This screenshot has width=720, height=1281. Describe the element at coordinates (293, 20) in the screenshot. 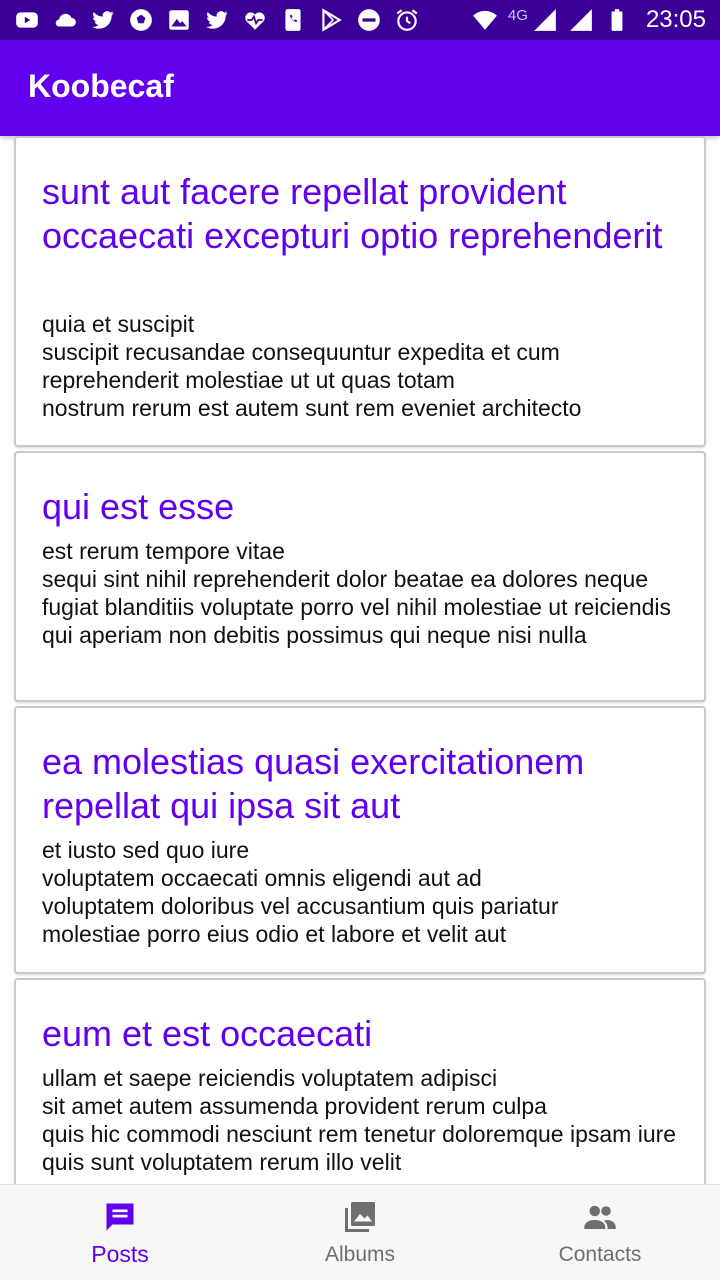

I see `phone-icon` at that location.